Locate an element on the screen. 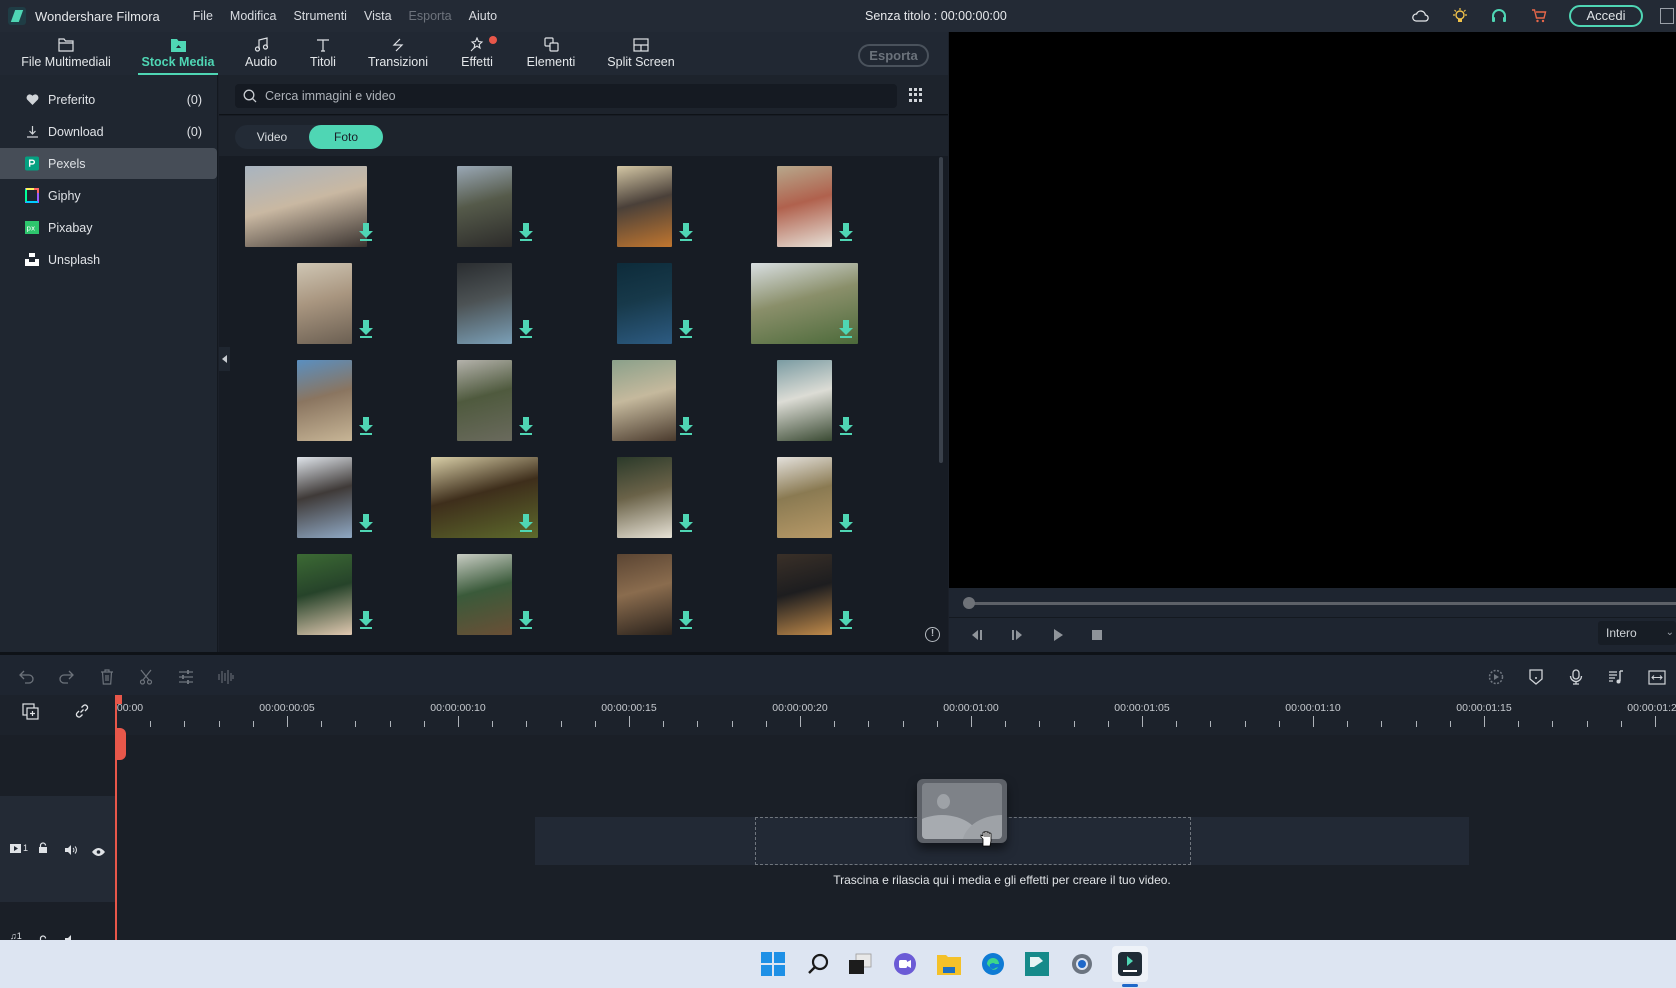 Image resolution: width=1676 pixels, height=988 pixels. windows-start-icon is located at coordinates (773, 964).